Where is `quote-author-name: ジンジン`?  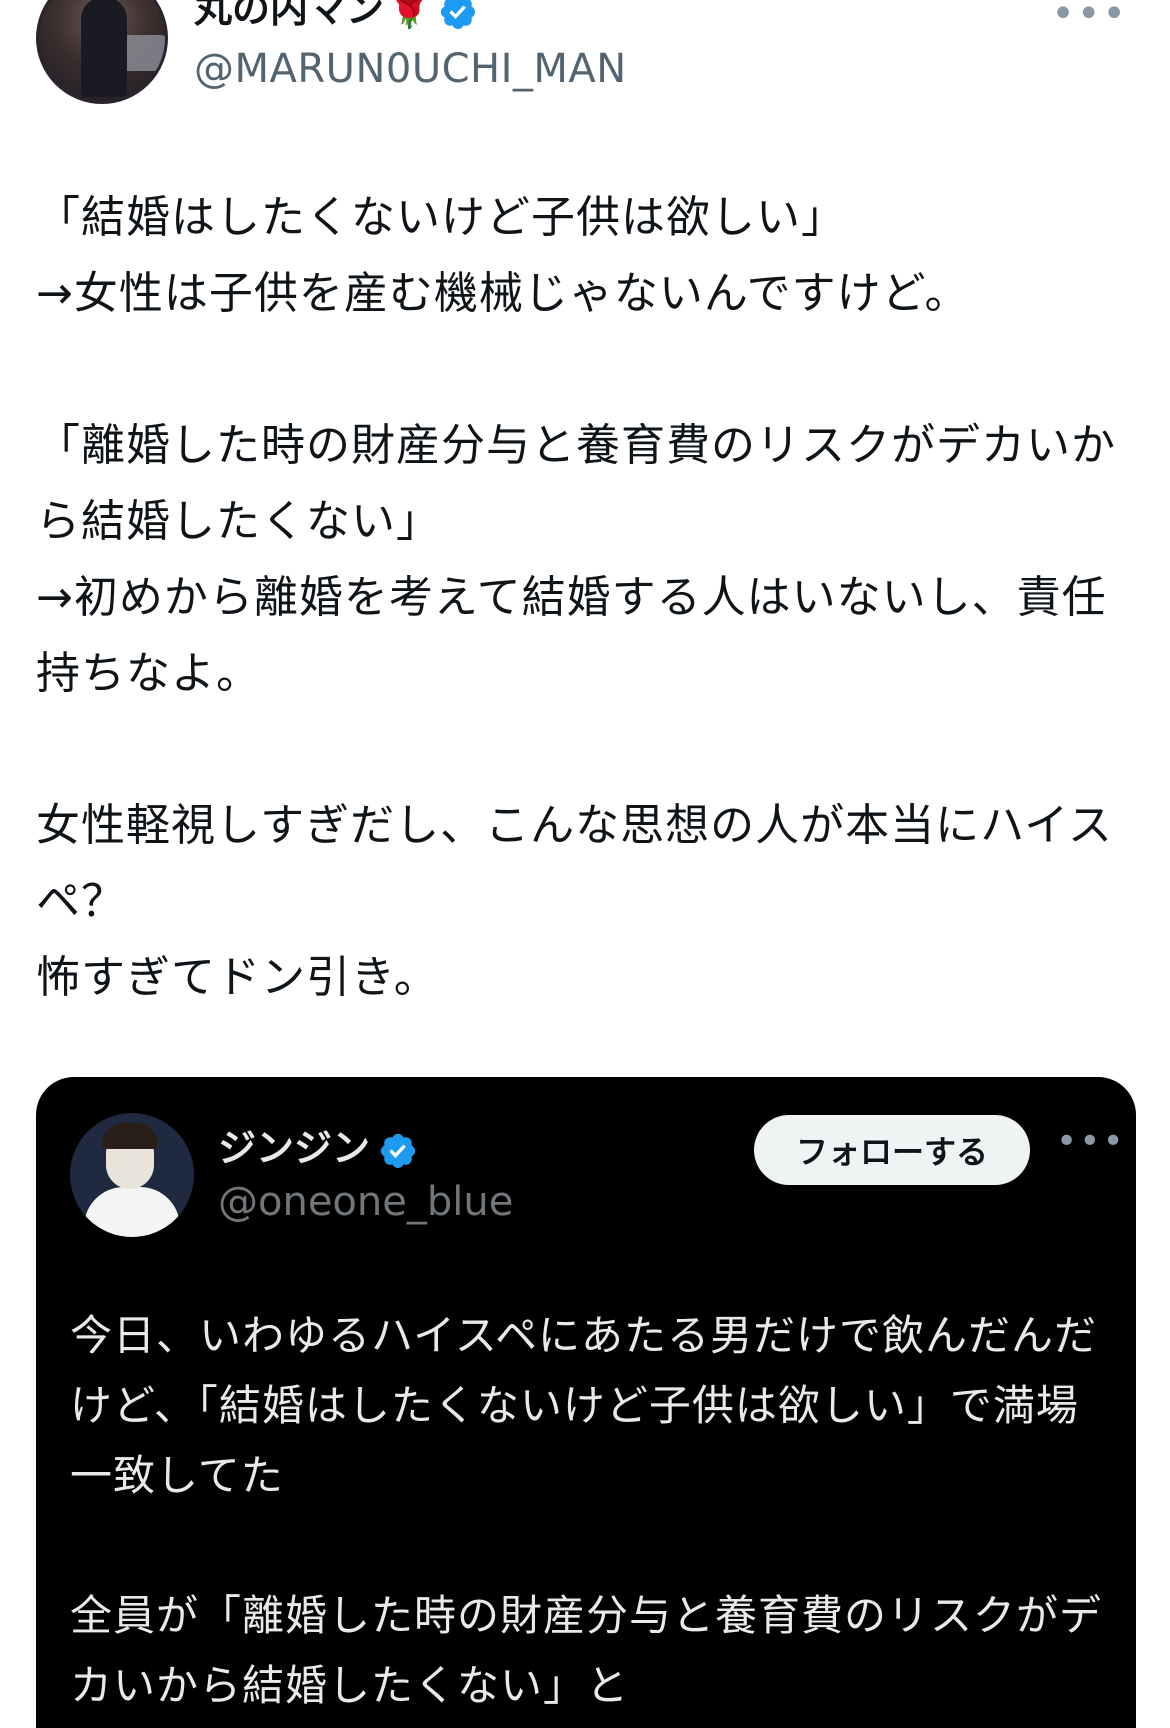 quote-author-name: ジンジン is located at coordinates (294, 1148).